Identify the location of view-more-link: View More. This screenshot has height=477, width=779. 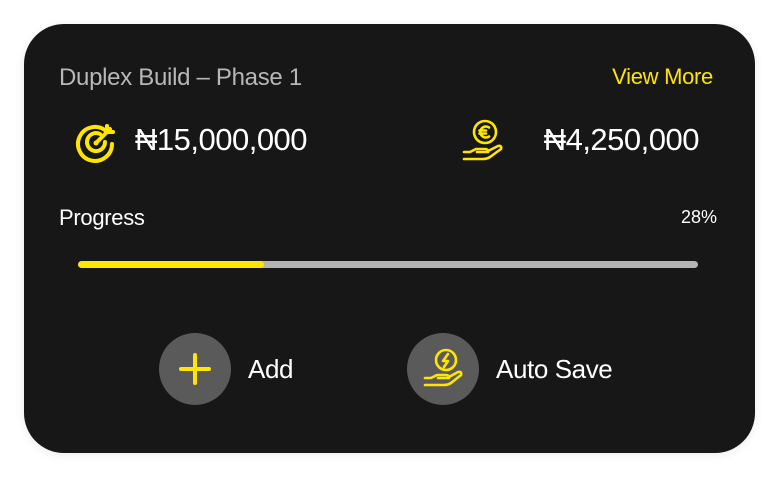
(662, 77).